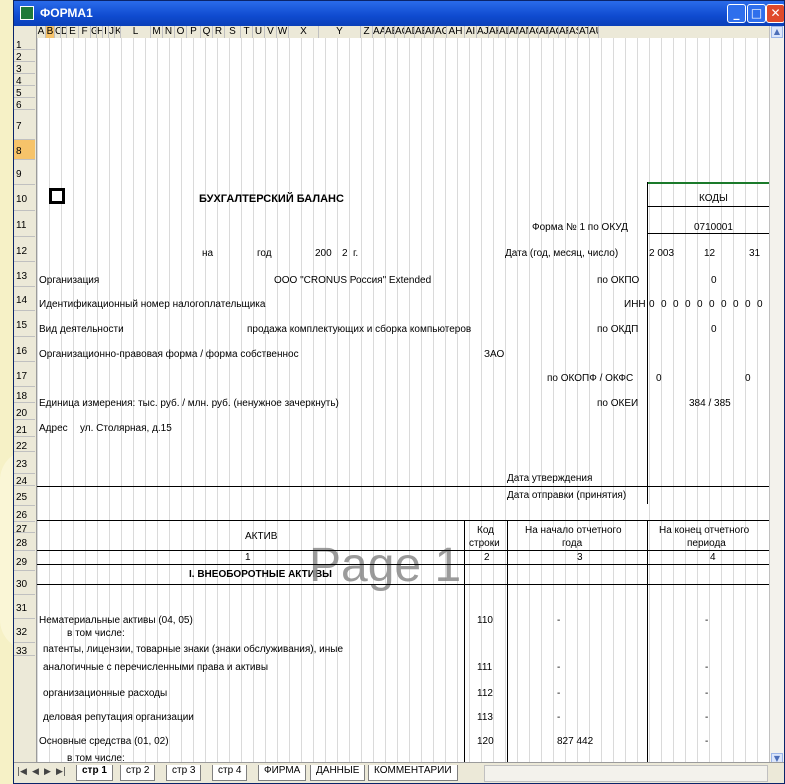 This screenshot has height=784, width=785. I want to click on okdp-value: 0, so click(714, 329).